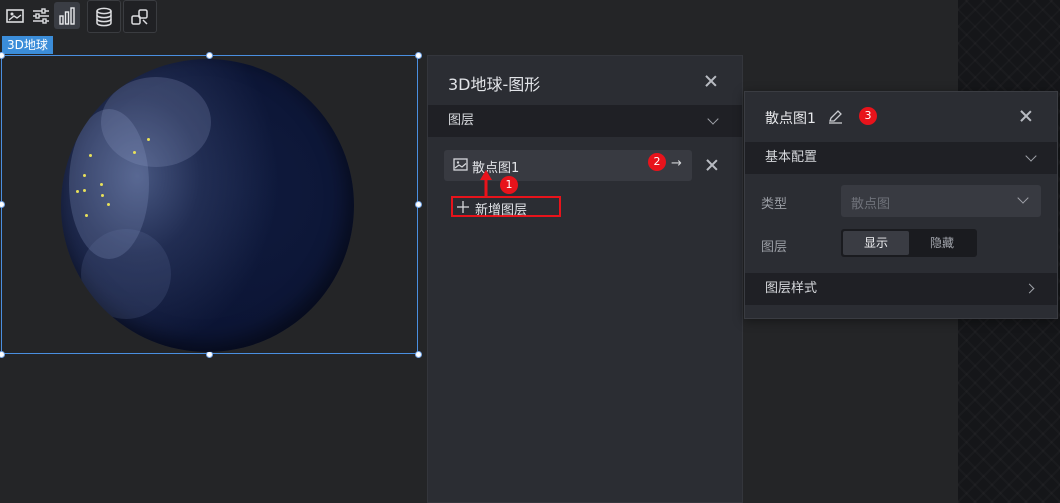  I want to click on settings-tool-button, so click(41, 15).